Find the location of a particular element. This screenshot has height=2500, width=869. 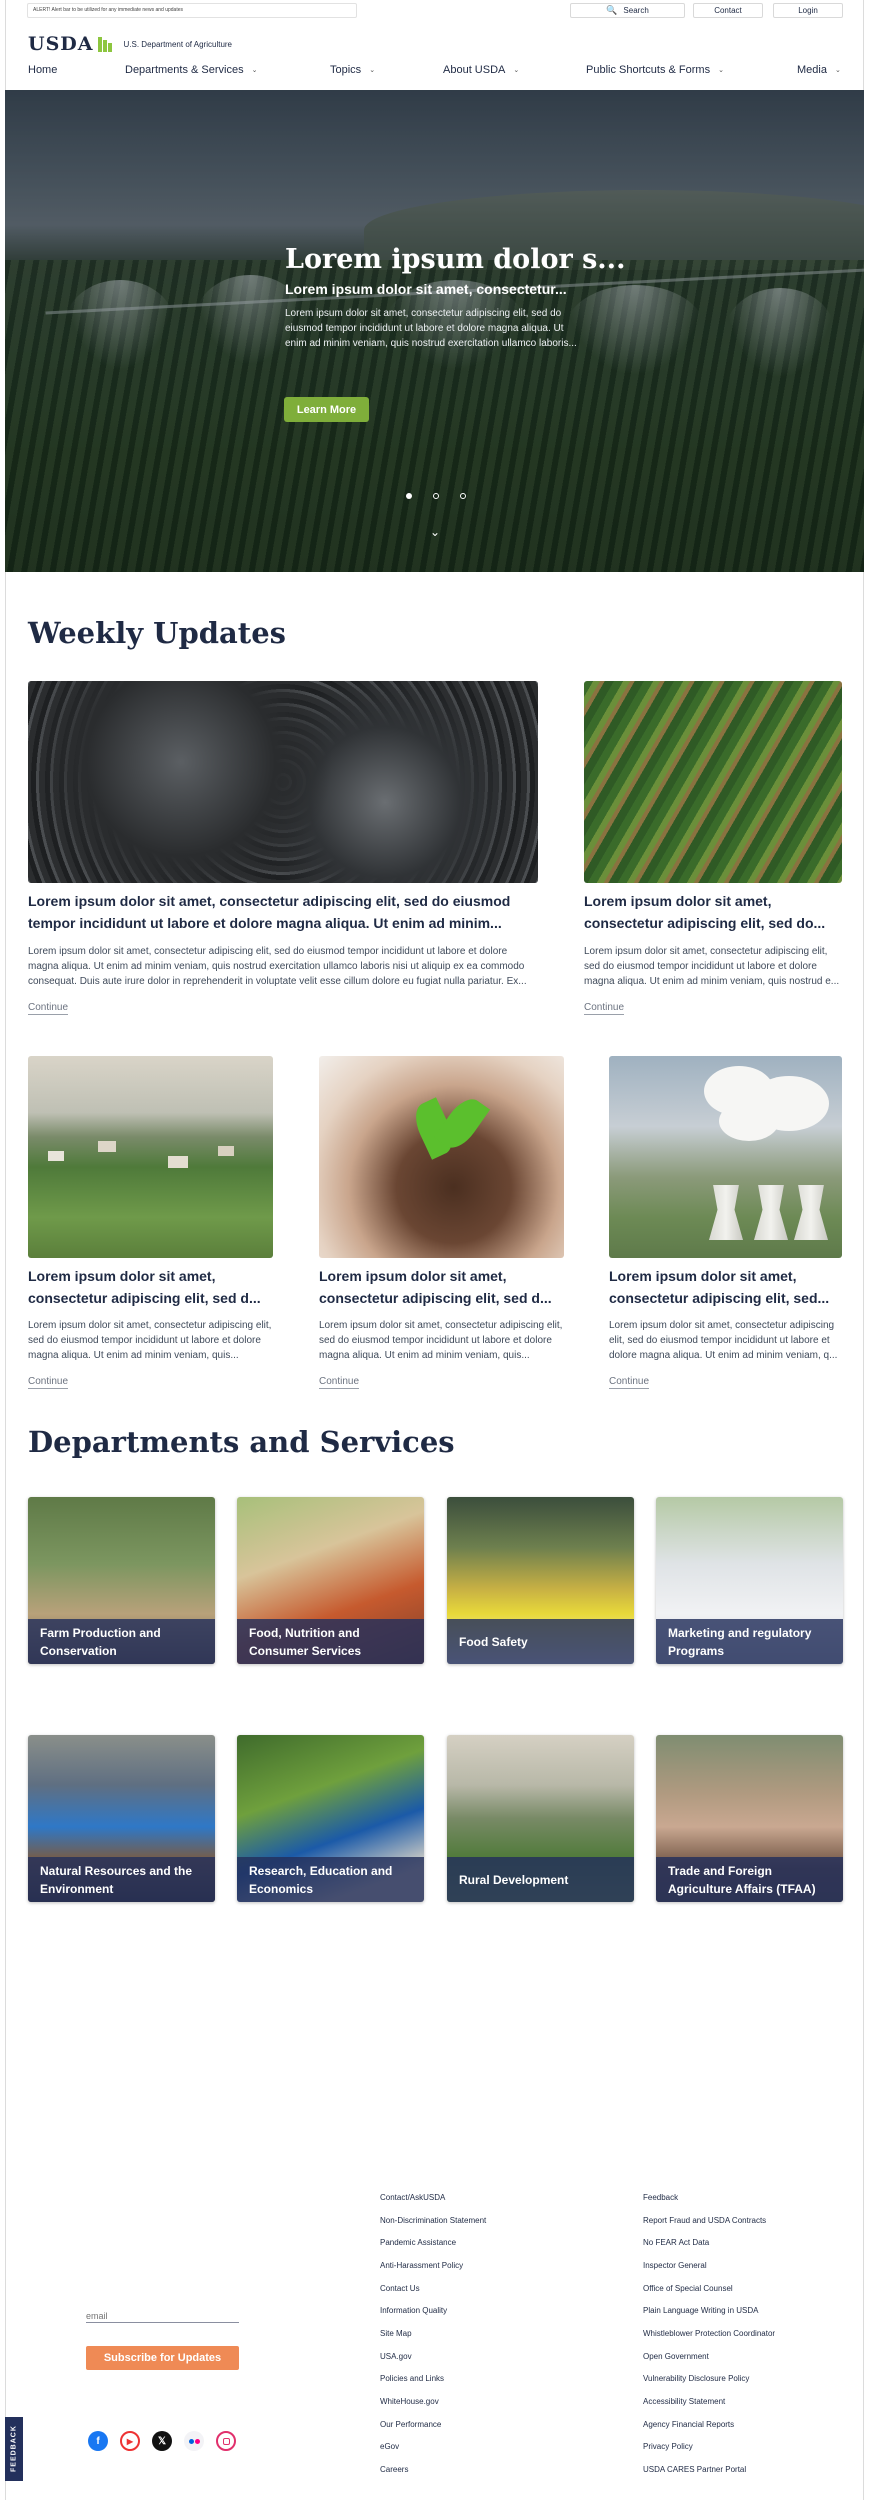

footer-link: Agency Financial Reports is located at coordinates (688, 2424).